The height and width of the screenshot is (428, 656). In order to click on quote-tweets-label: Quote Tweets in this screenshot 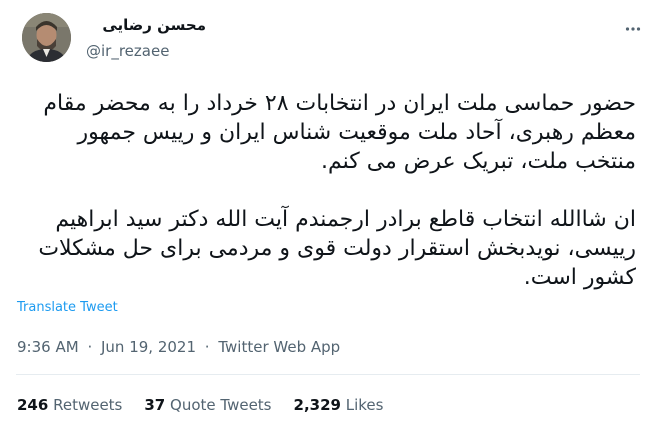, I will do `click(221, 405)`.